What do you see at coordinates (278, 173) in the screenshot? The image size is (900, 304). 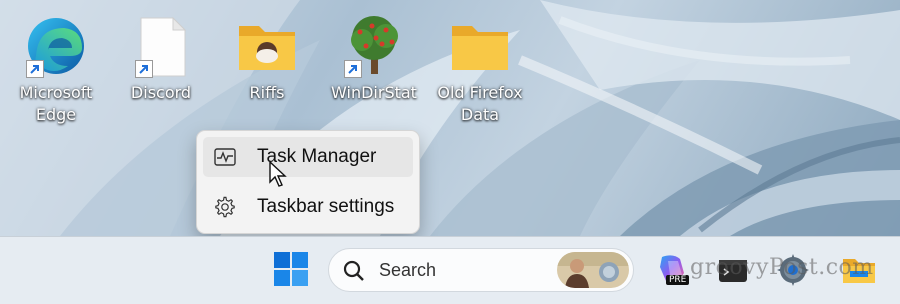 I see `mouse-cursor-icon` at bounding box center [278, 173].